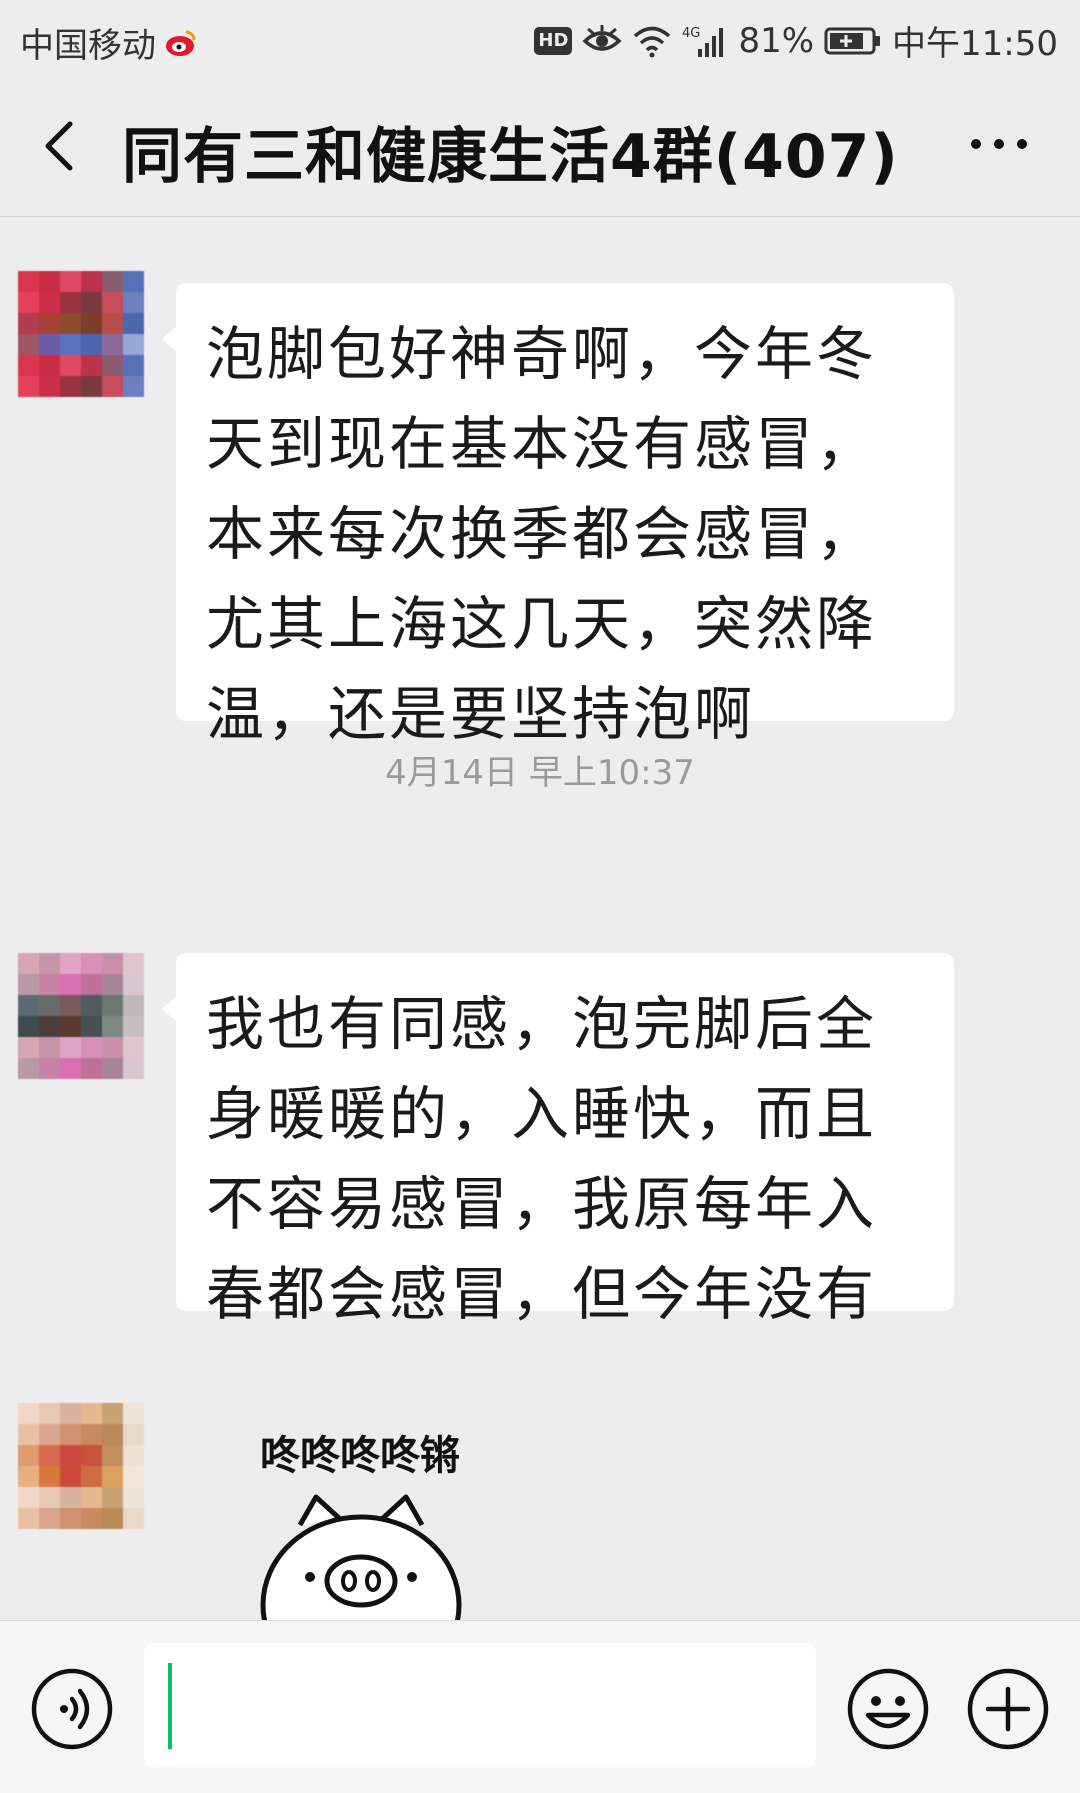  I want to click on chat-header: 同有三和健康生活4群(407), so click(540, 146).